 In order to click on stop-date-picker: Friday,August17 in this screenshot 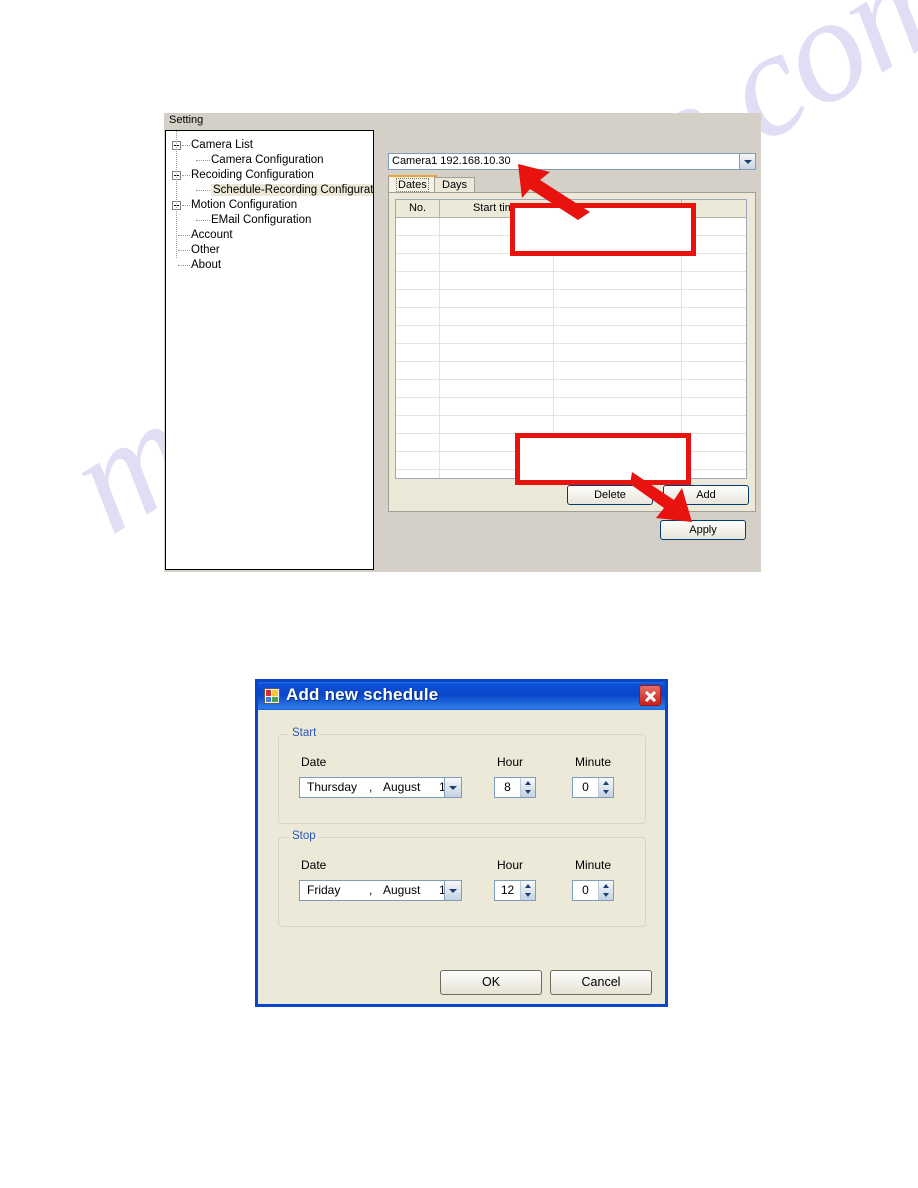, I will do `click(380, 890)`.